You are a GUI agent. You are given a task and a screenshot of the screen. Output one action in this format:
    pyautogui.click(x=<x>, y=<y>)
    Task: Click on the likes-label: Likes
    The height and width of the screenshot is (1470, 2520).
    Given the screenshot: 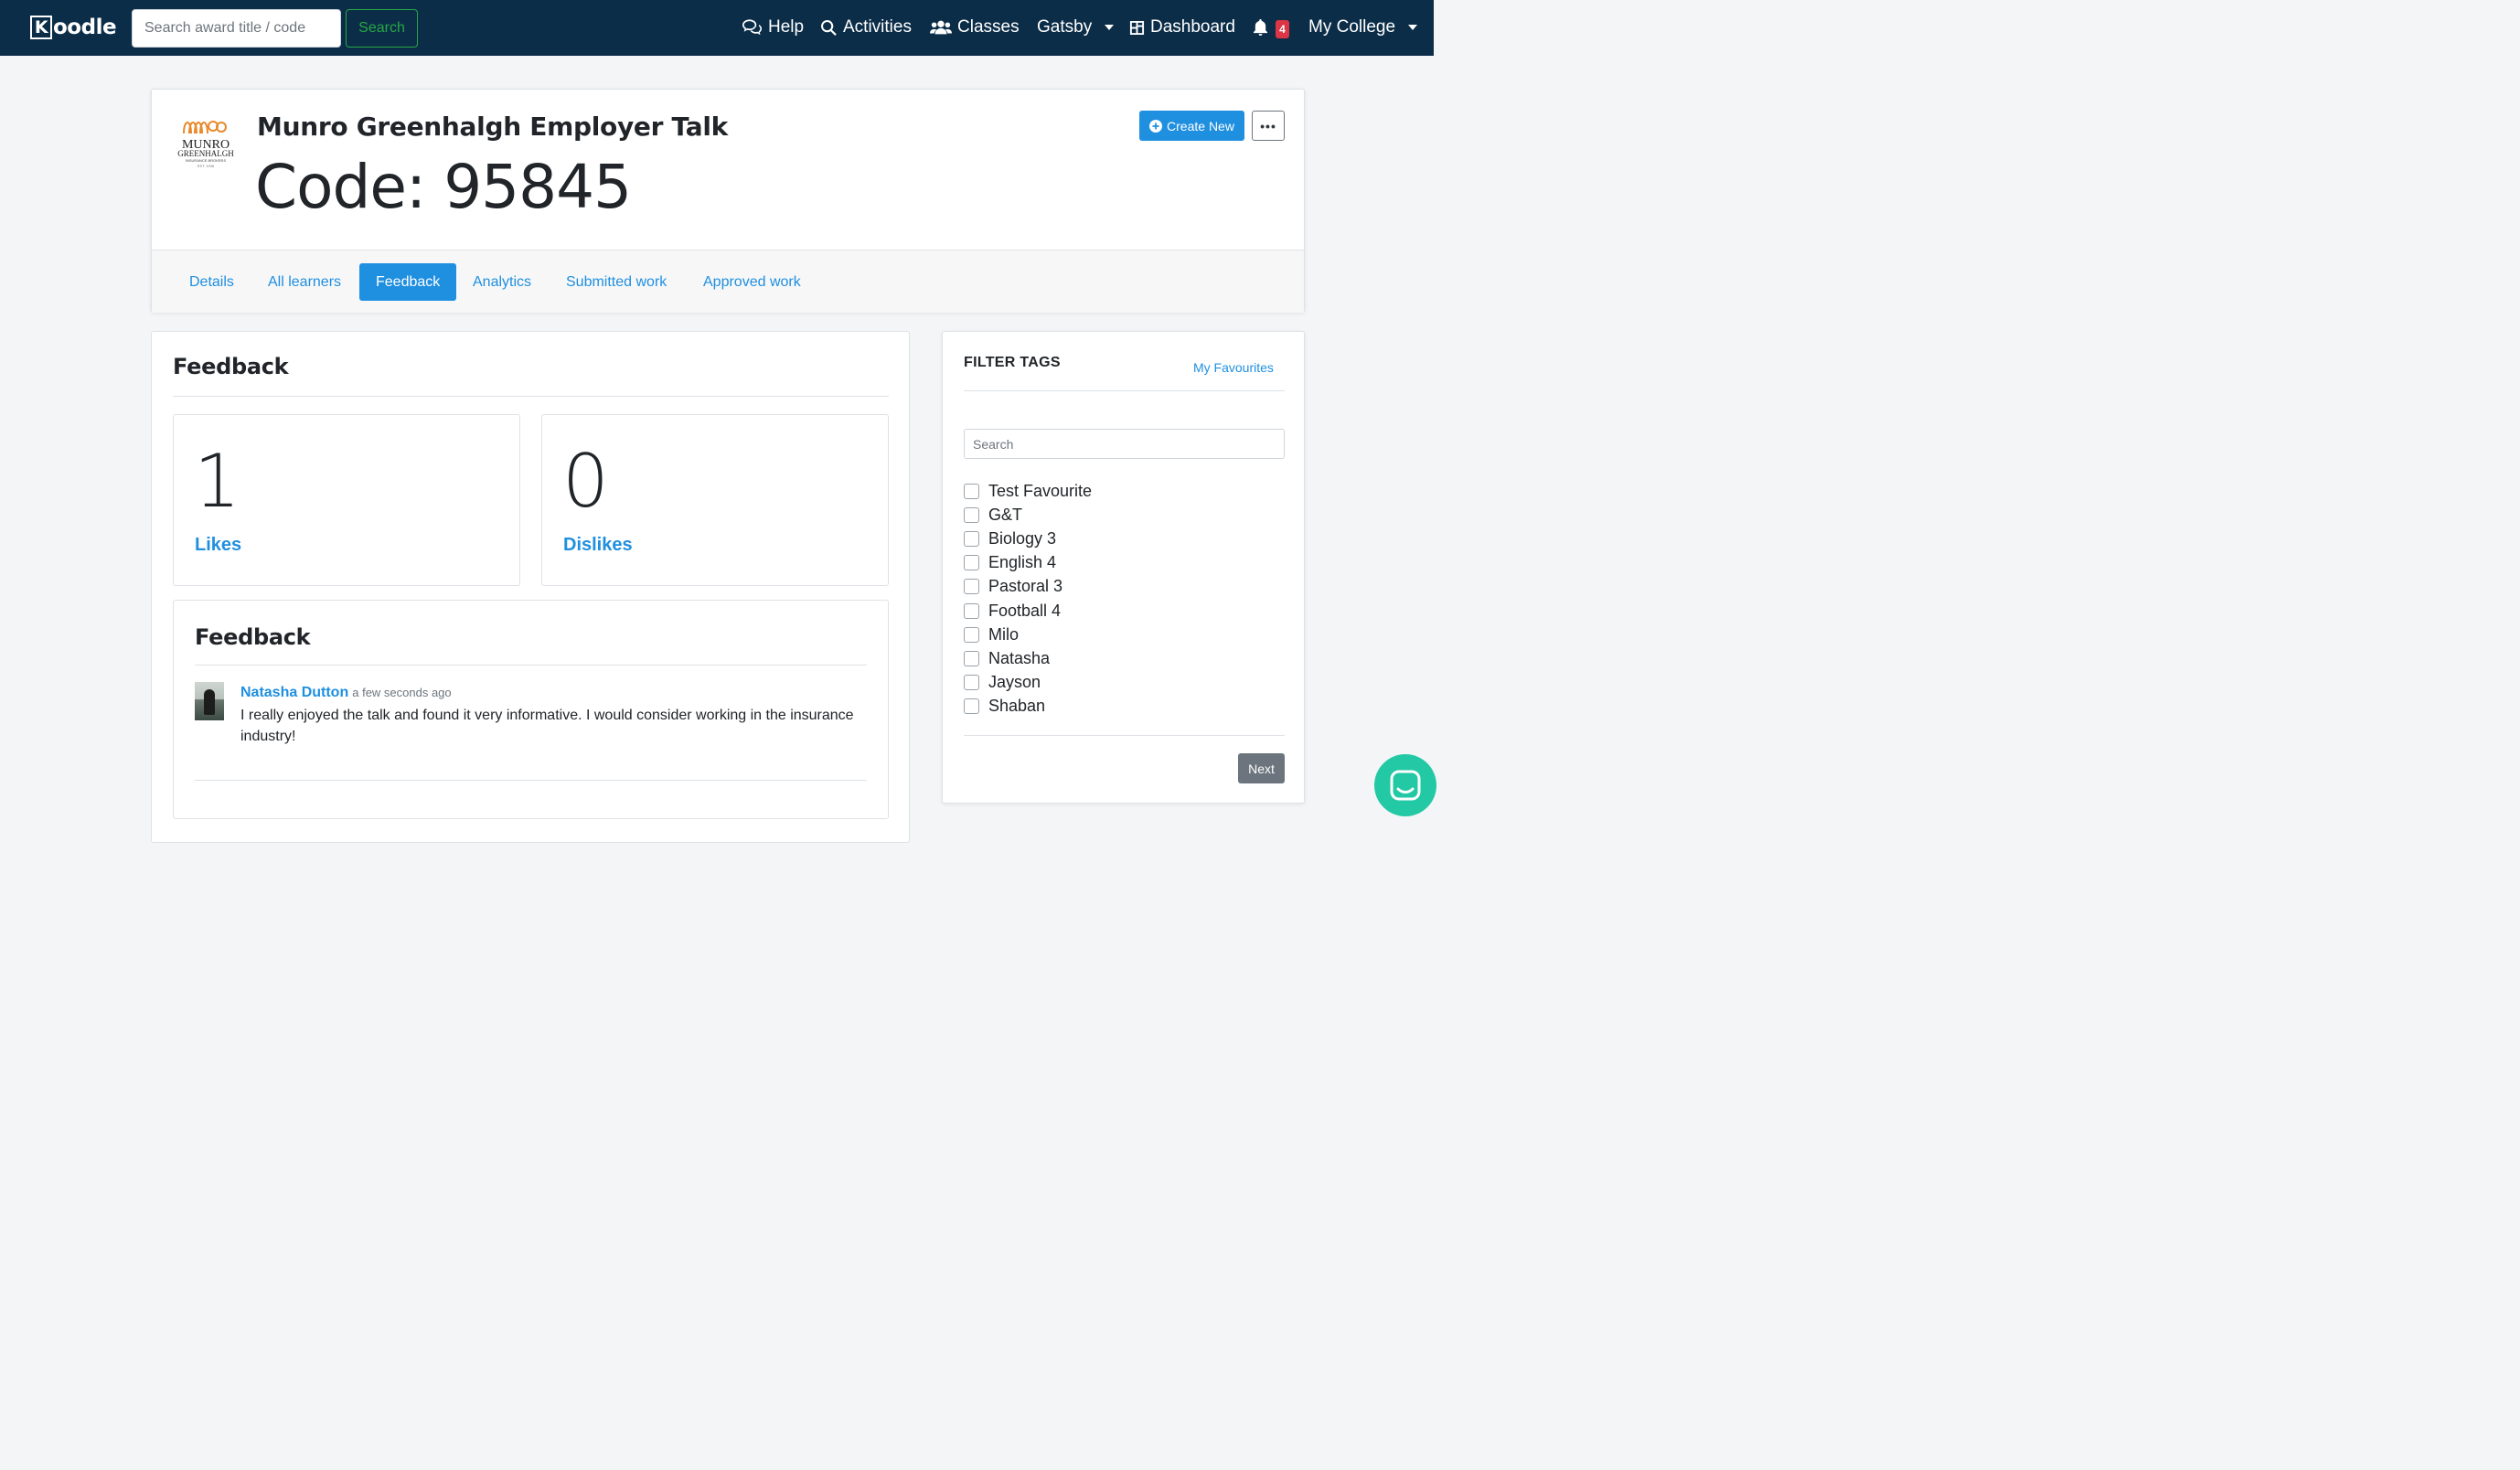 What is the action you would take?
    pyautogui.click(x=218, y=546)
    